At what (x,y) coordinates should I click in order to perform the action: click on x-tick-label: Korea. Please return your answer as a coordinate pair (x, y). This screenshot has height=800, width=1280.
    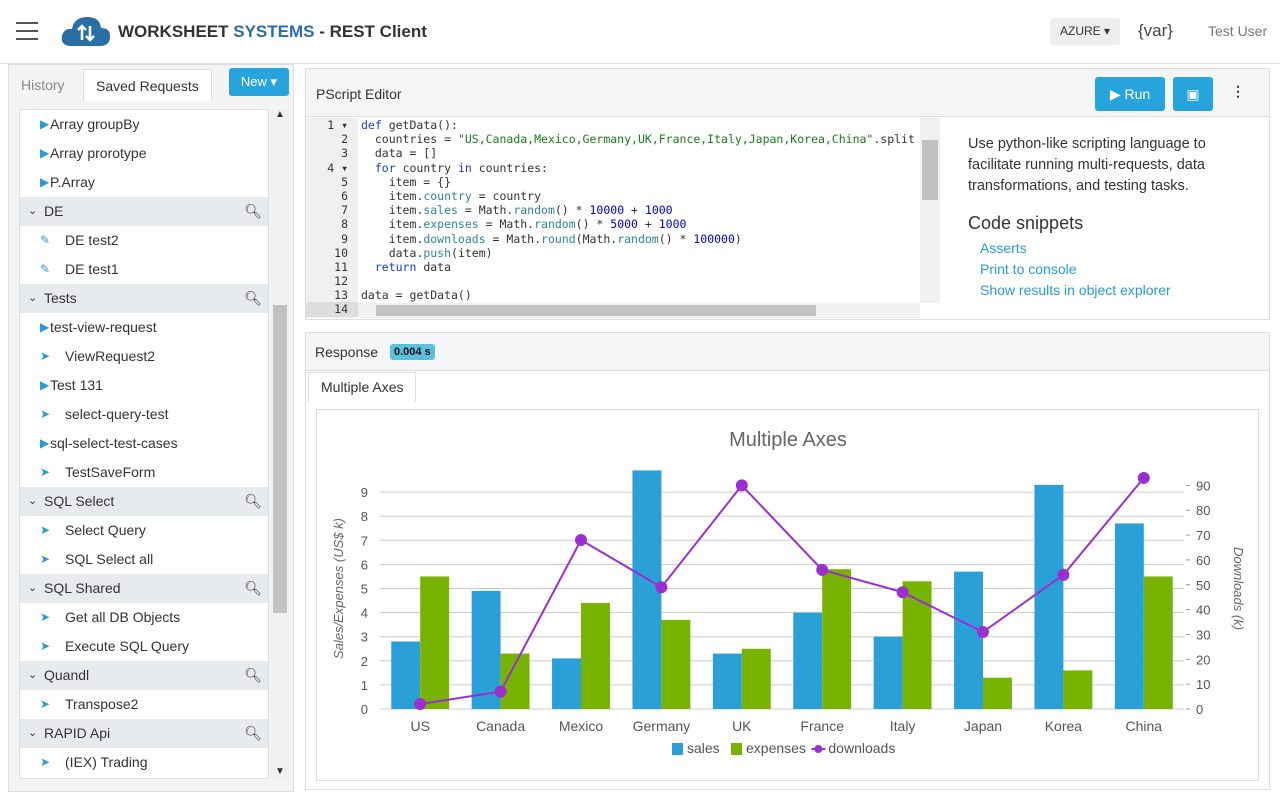
    Looking at the image, I should click on (1064, 726).